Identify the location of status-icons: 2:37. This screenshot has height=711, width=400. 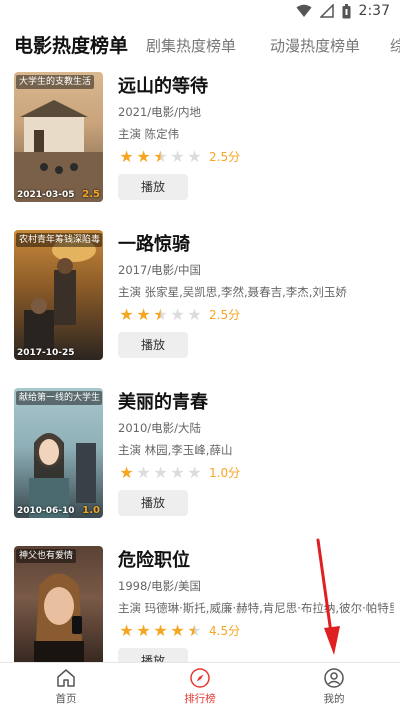
(343, 11).